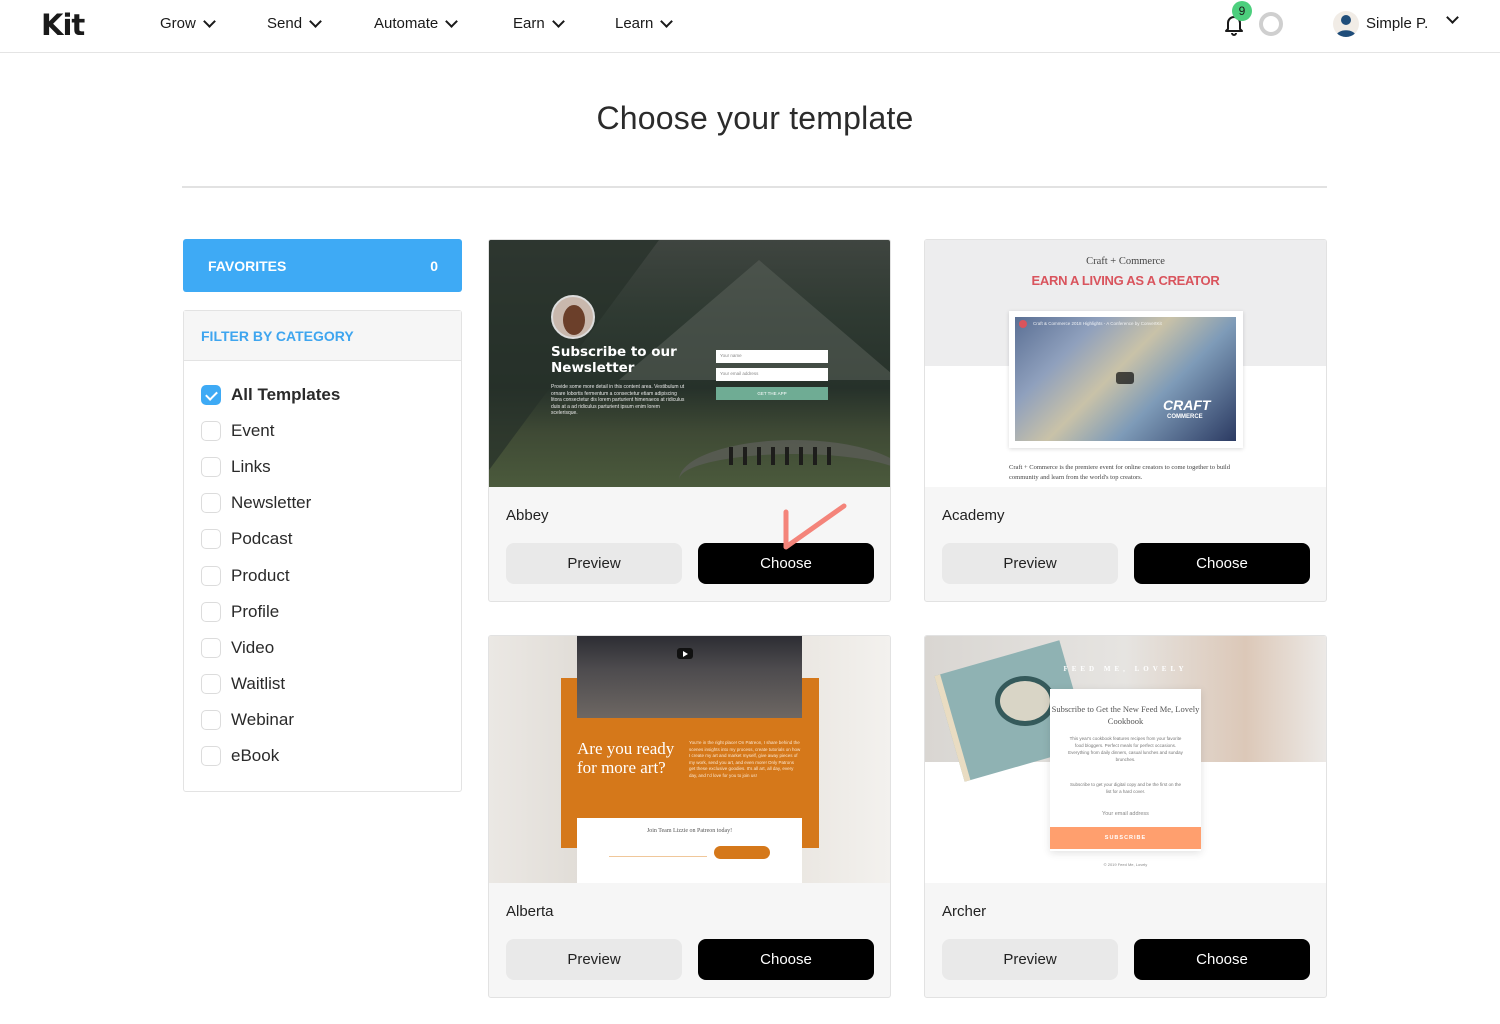 The image size is (1500, 1024). What do you see at coordinates (322, 684) in the screenshot?
I see `category-waitlist: Waitlist` at bounding box center [322, 684].